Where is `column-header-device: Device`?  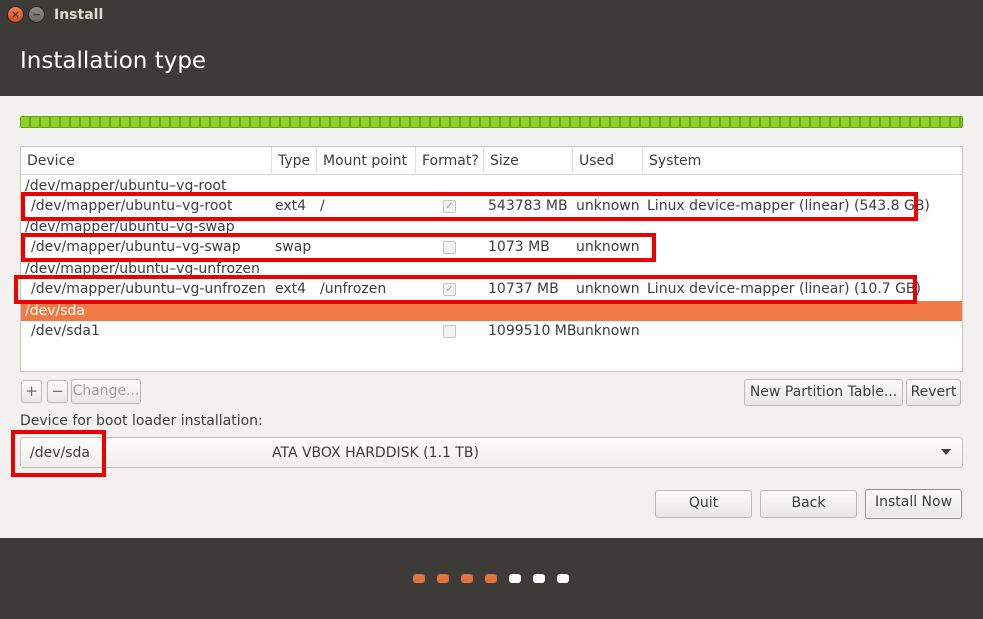 column-header-device: Device is located at coordinates (146, 161).